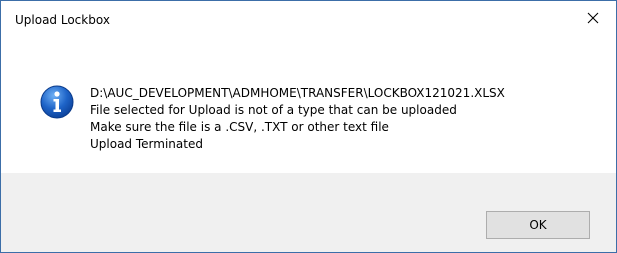  I want to click on close-icon, so click(593, 18).